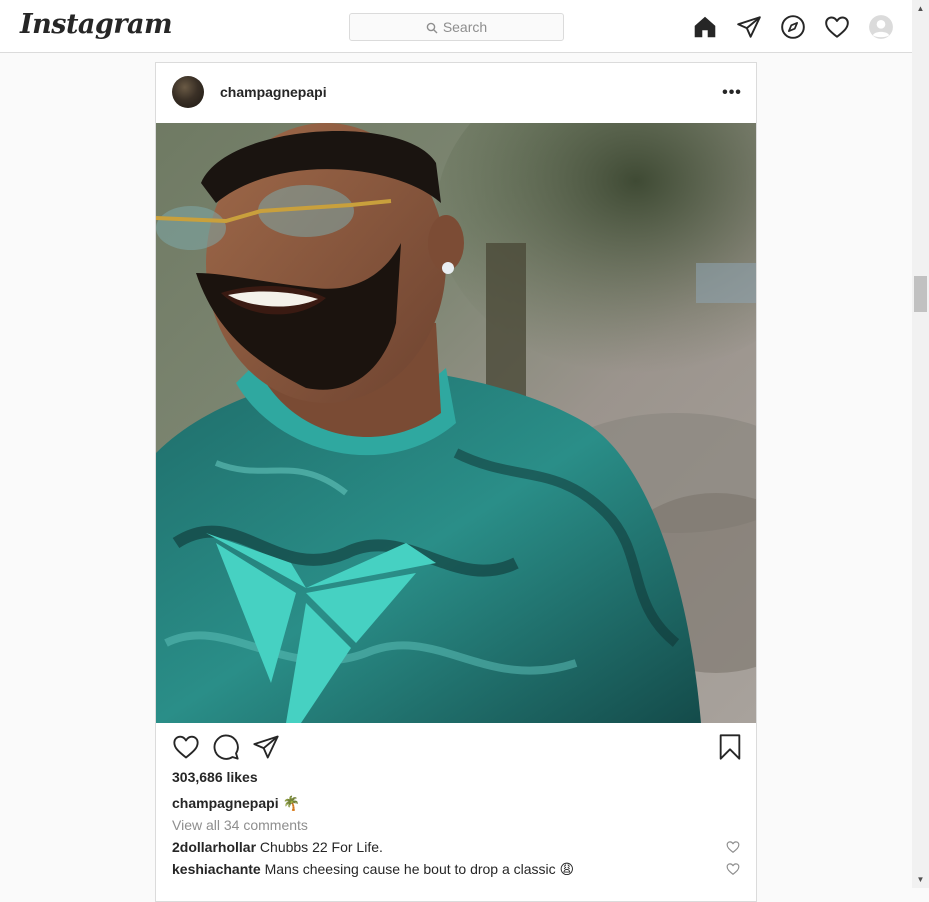 The width and height of the screenshot is (929, 902). What do you see at coordinates (96, 24) in the screenshot?
I see `instagram-logo: Instagram` at bounding box center [96, 24].